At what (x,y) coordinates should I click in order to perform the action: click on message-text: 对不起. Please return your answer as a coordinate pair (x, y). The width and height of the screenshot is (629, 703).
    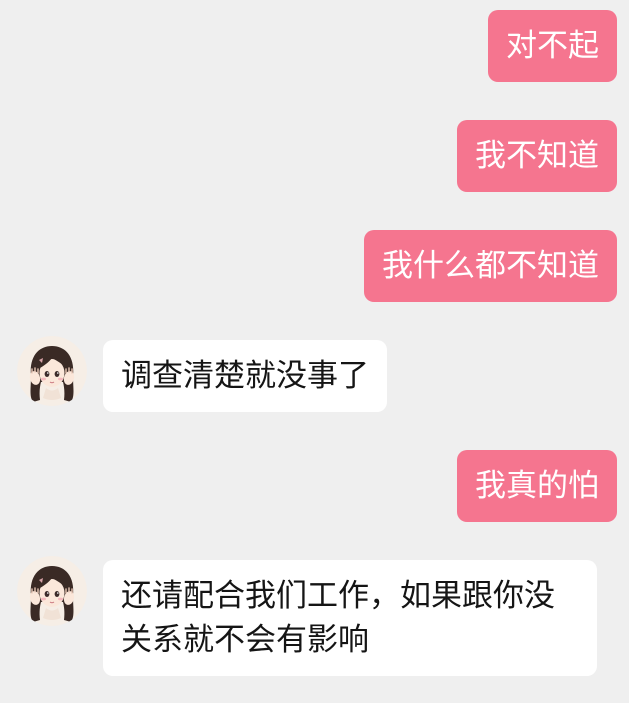
    Looking at the image, I should click on (552, 46).